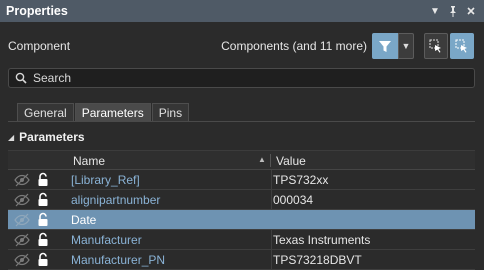 This screenshot has width=484, height=270. What do you see at coordinates (105, 180) in the screenshot?
I see `parameter-name: [Library_Ref]` at bounding box center [105, 180].